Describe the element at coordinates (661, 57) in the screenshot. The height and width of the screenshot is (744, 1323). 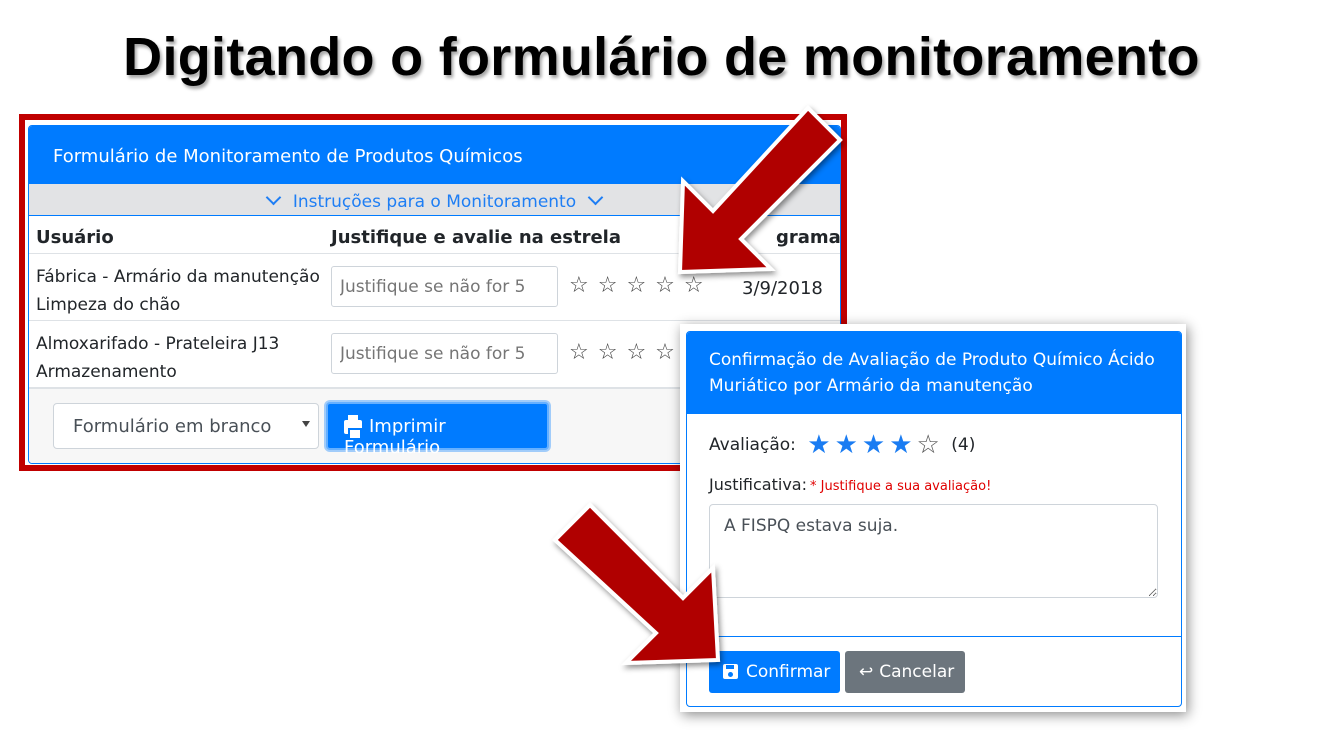
I see `slide-title: Digitando o formulário de monitoramento` at that location.